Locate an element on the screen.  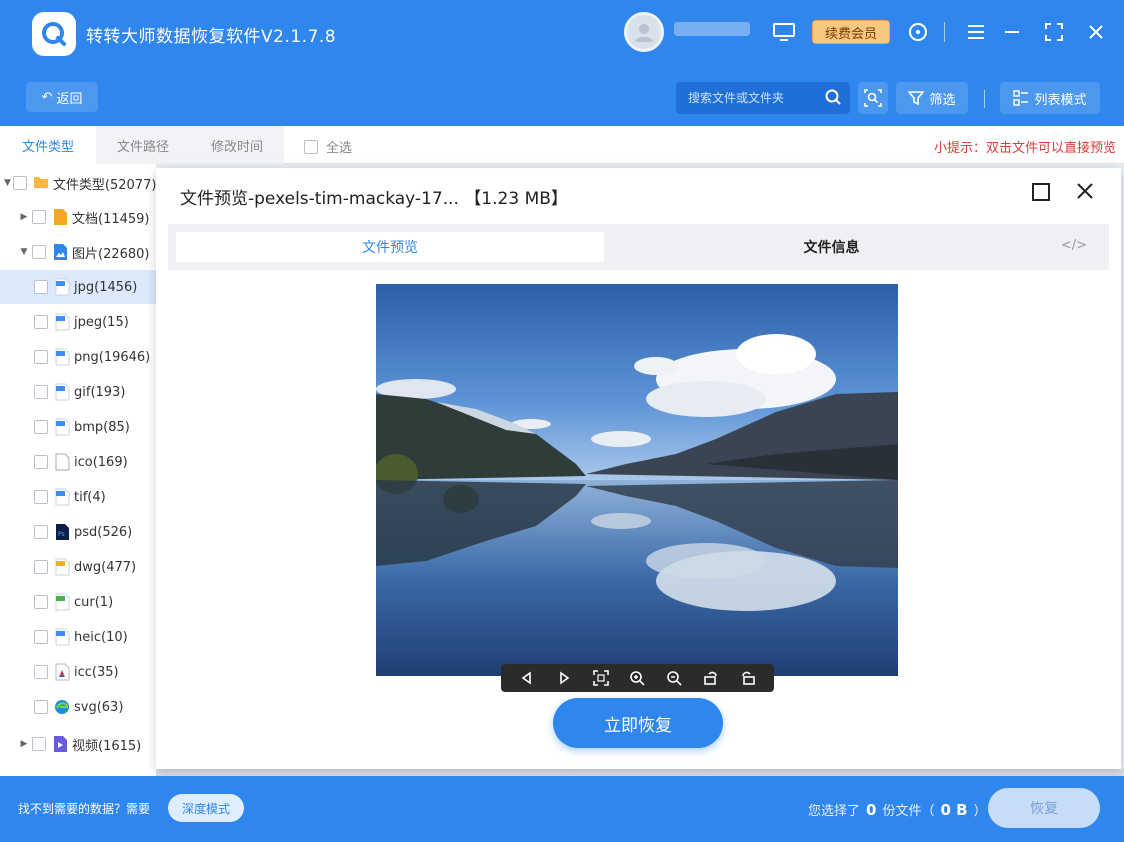
tree-item-bmp: bmp(85) is located at coordinates (78, 427).